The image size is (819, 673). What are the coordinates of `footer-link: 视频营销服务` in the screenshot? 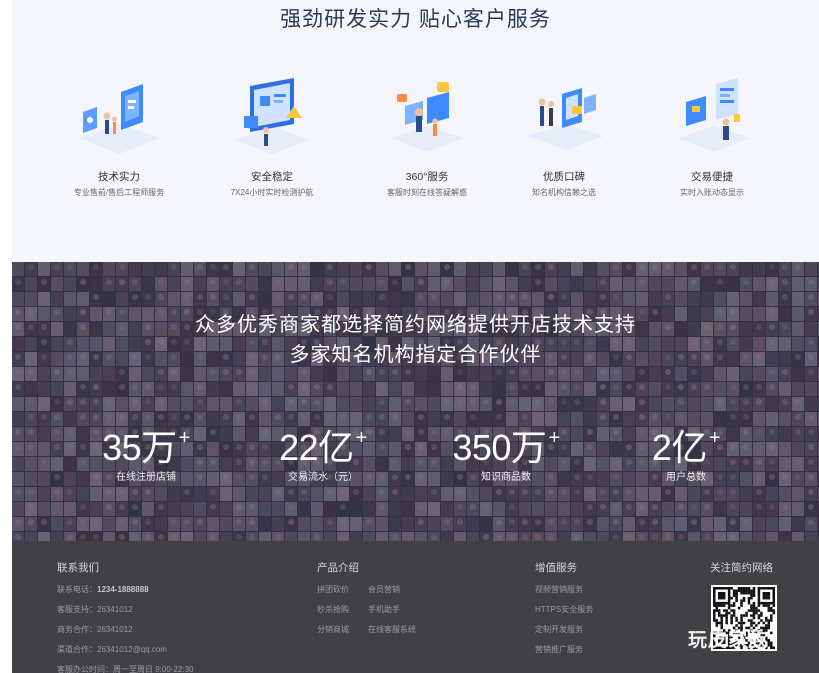 It's located at (564, 590).